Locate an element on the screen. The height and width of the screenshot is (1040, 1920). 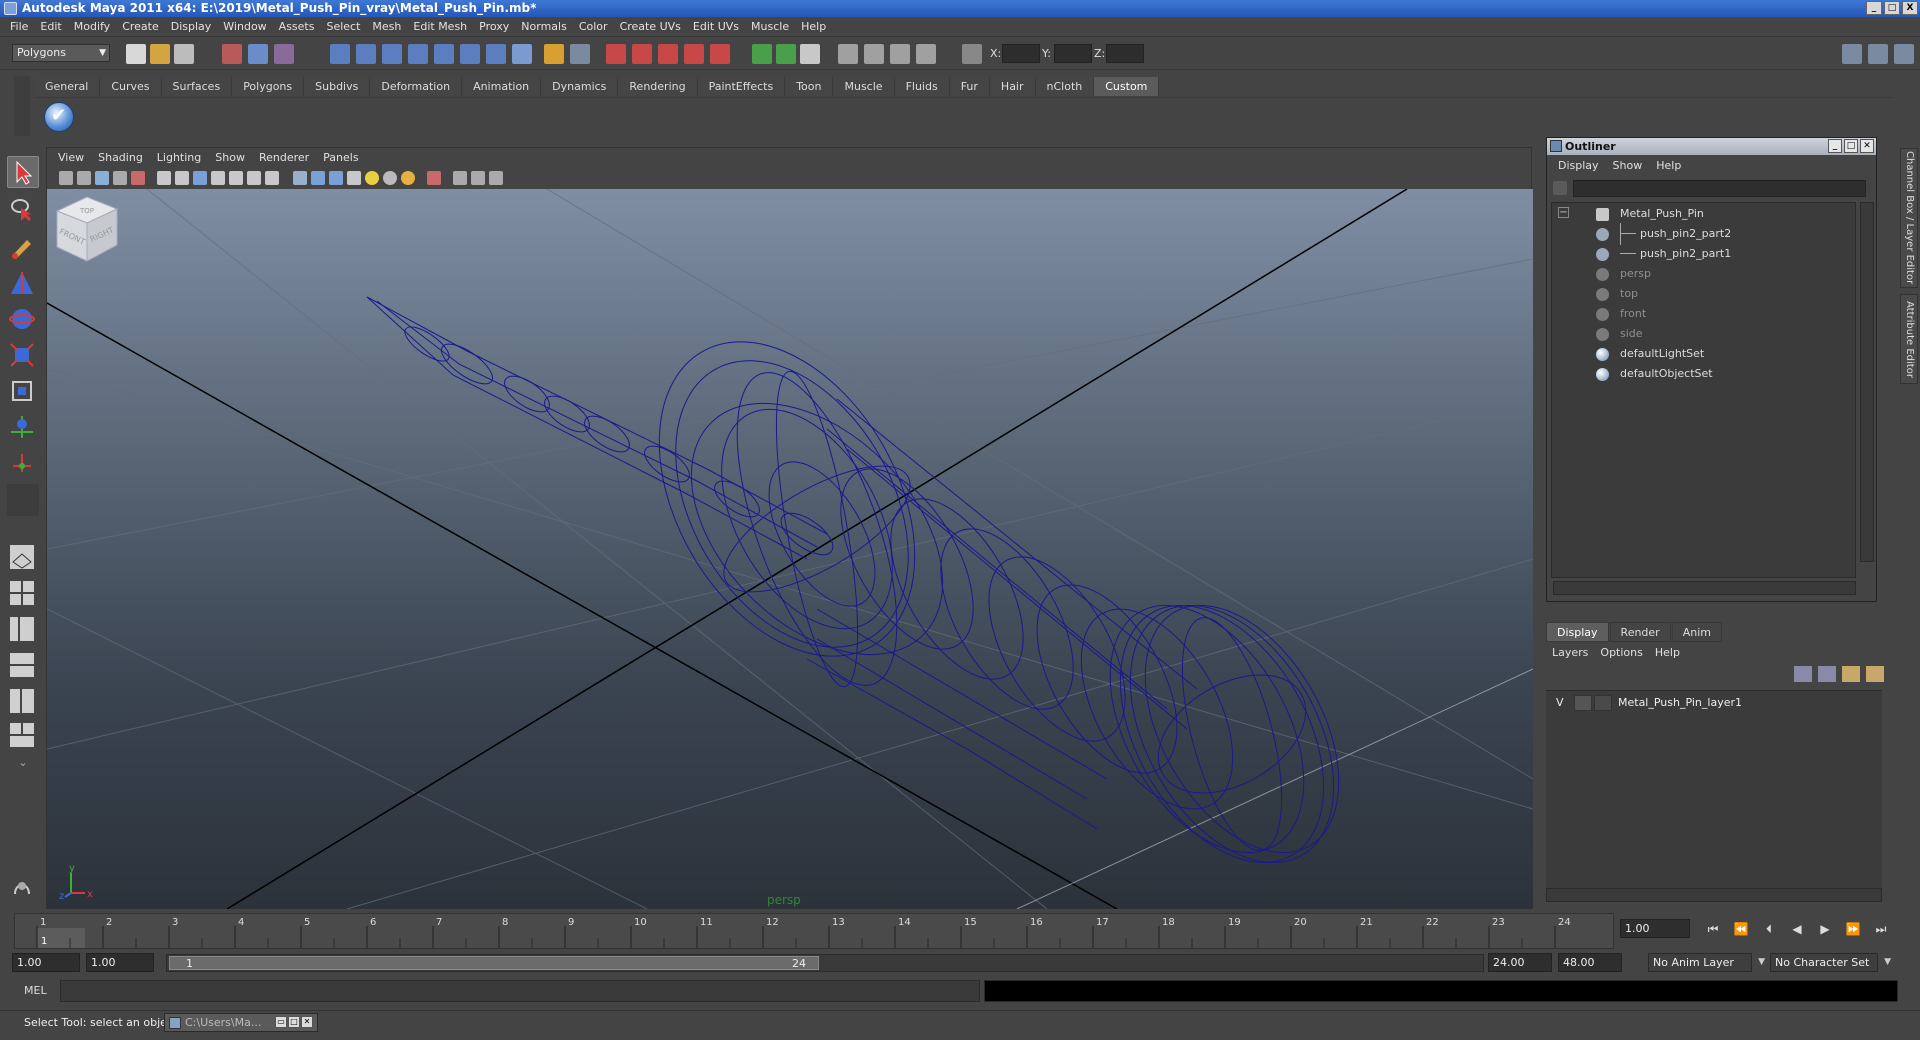
persp-graph-layout-icon is located at coordinates (23, 666).